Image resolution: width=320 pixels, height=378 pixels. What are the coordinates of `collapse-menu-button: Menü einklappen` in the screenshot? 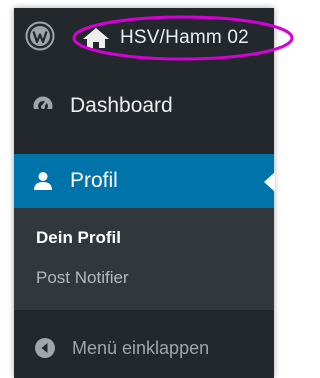 It's located at (144, 348).